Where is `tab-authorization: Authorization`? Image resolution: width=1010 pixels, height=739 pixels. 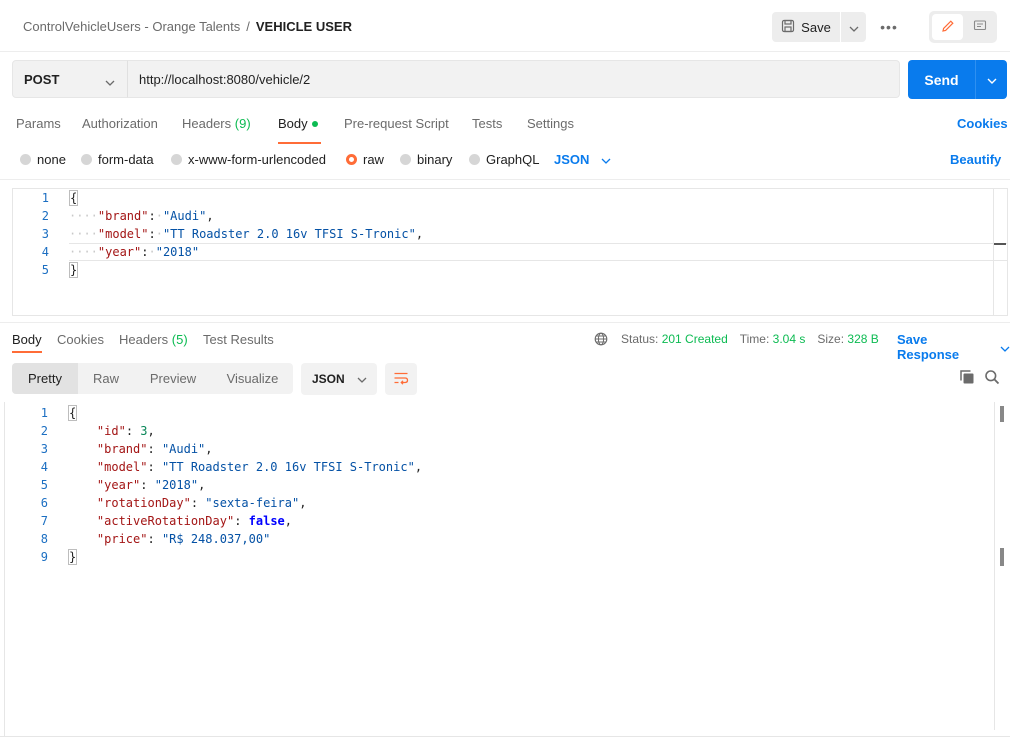 tab-authorization: Authorization is located at coordinates (120, 123).